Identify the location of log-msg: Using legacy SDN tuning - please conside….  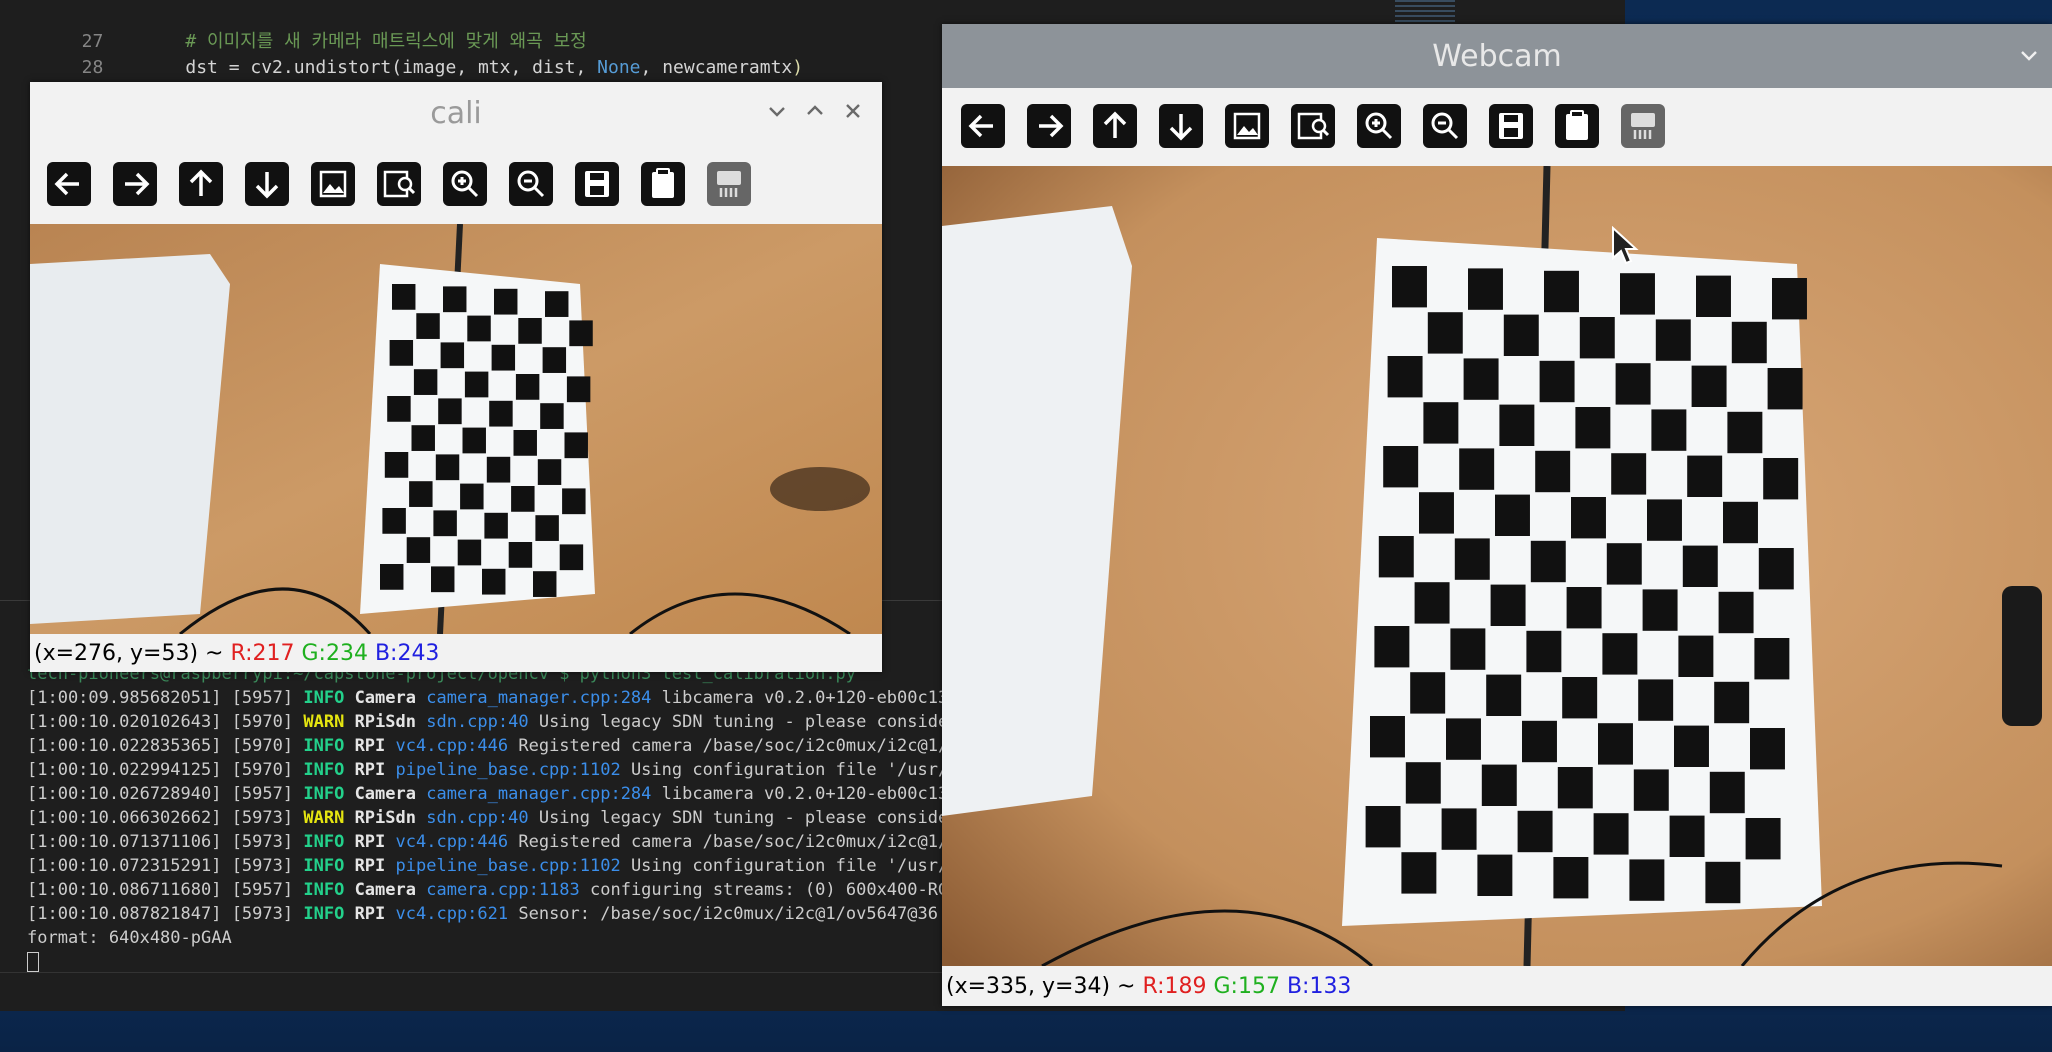
(743, 722).